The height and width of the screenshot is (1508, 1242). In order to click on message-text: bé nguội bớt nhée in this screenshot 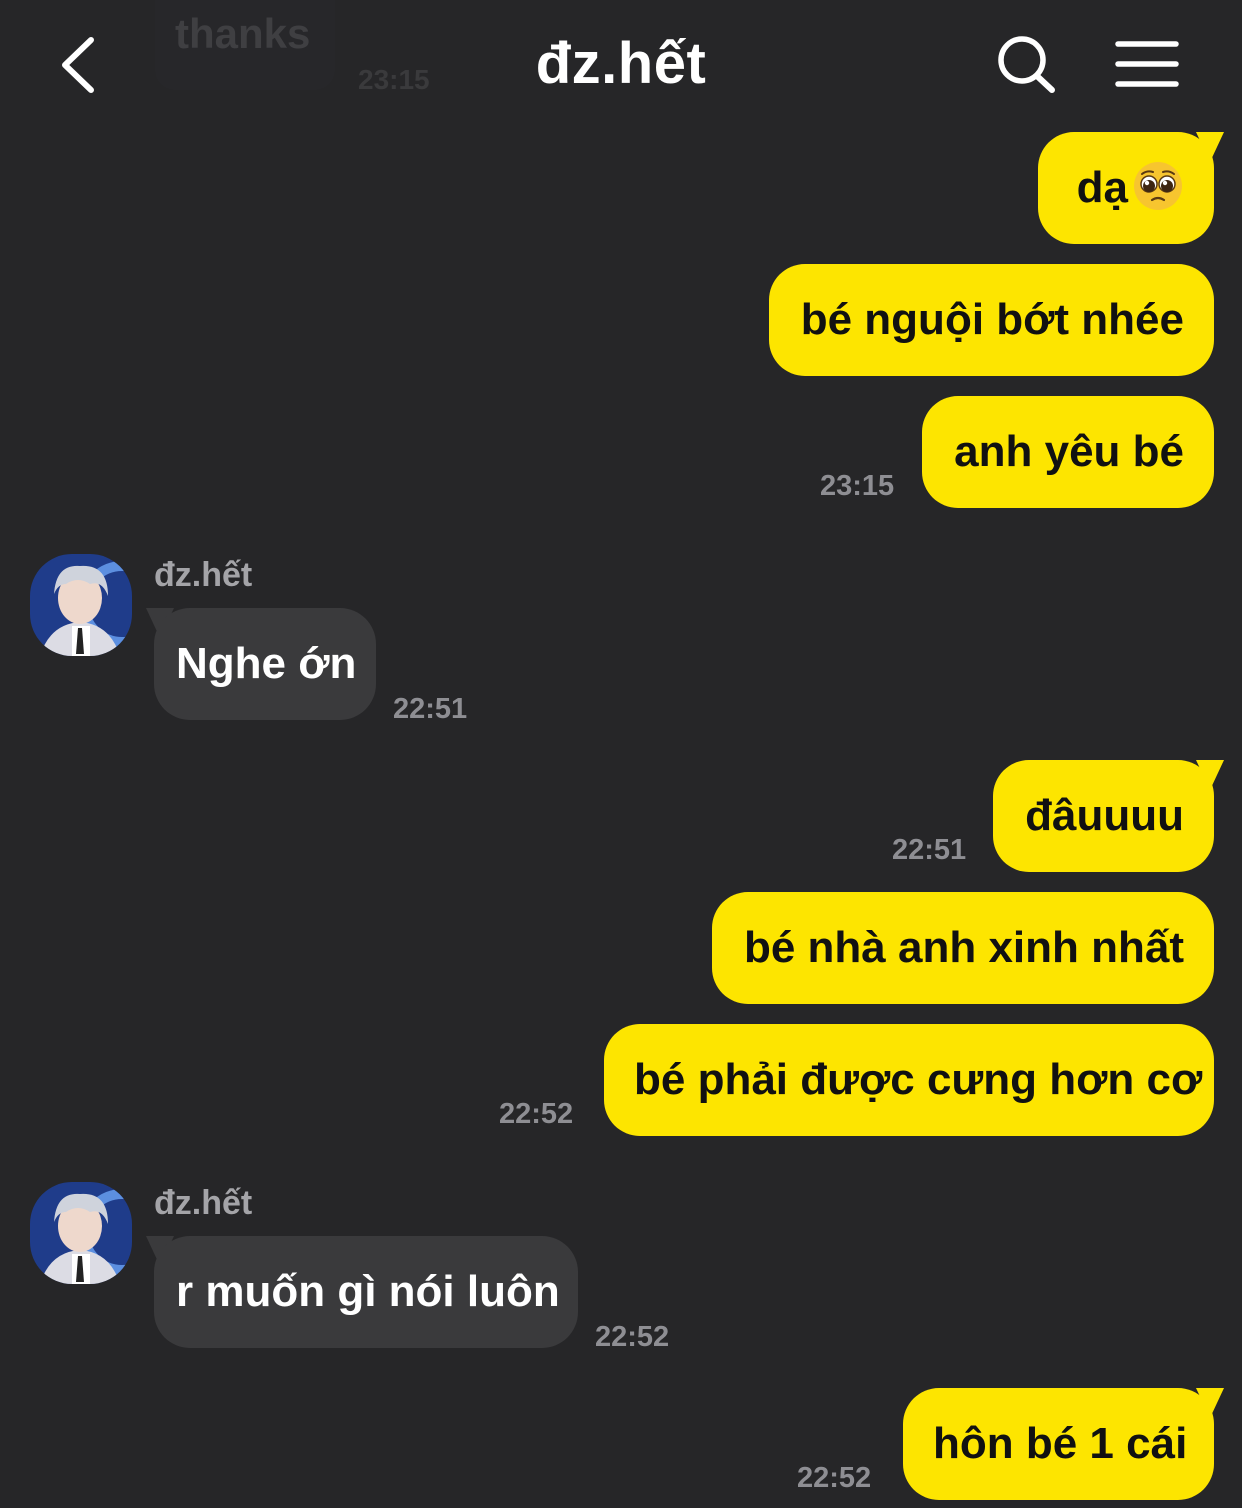, I will do `click(992, 319)`.